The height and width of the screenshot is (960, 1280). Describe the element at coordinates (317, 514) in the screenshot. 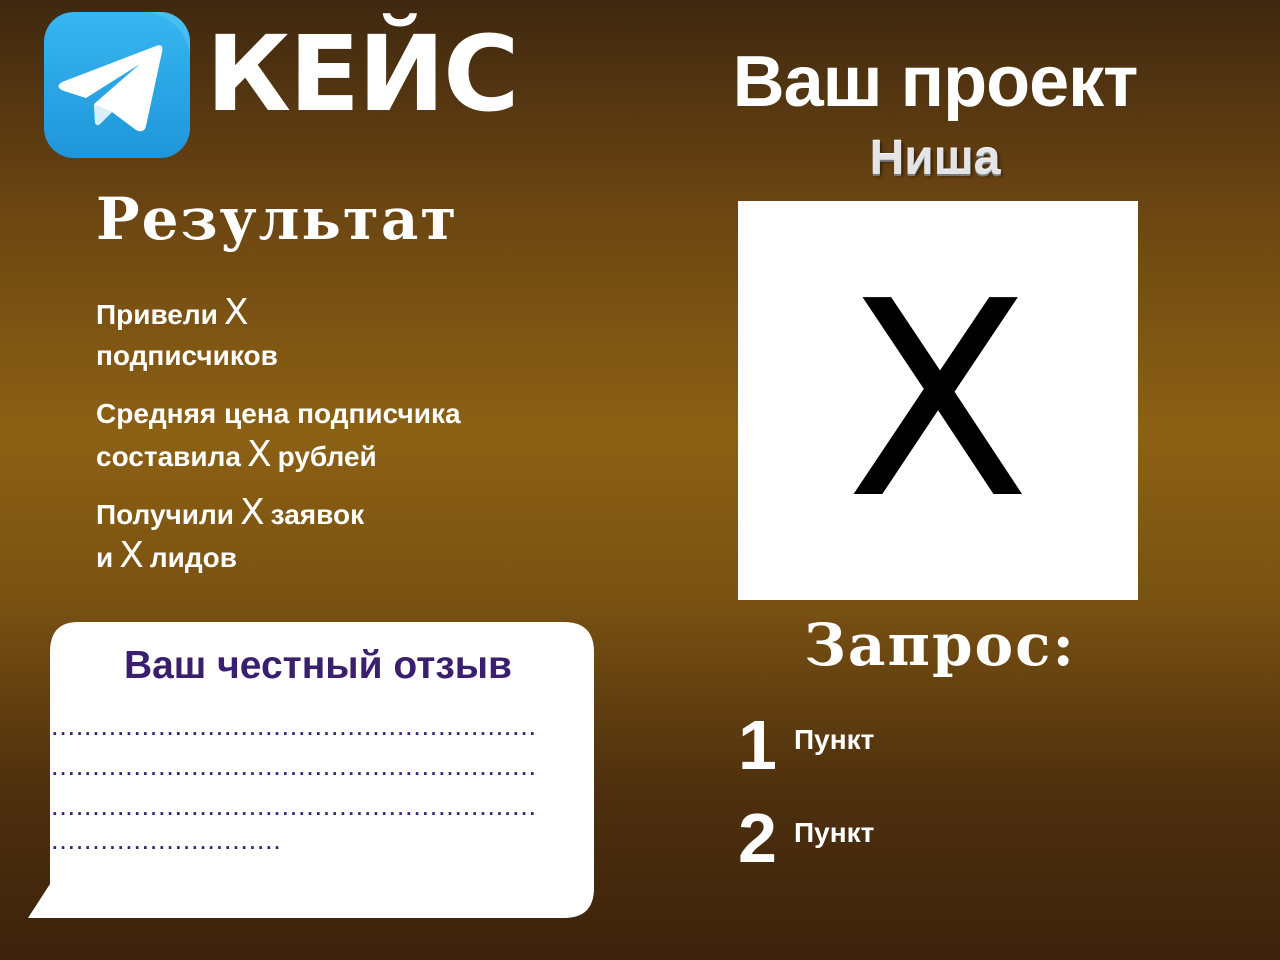

I see `result-item-text: заявок` at that location.